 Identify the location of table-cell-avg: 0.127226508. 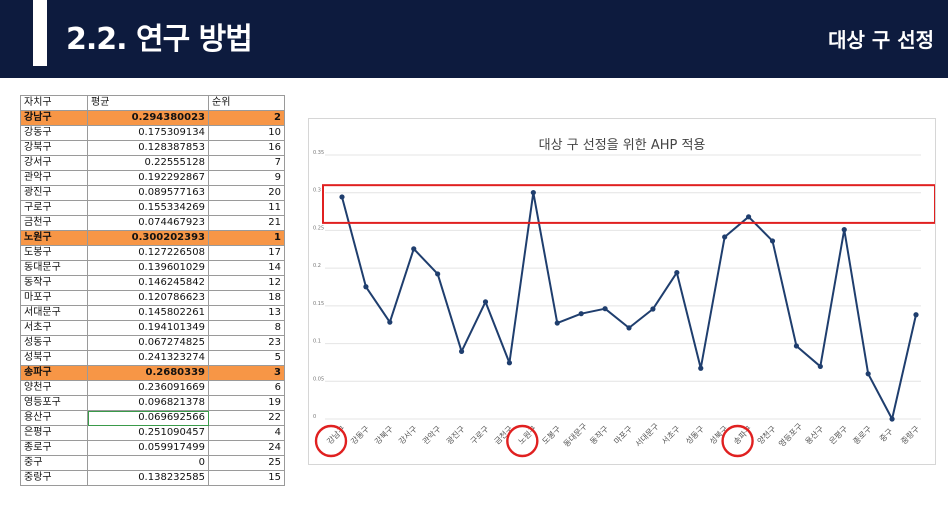
(148, 253).